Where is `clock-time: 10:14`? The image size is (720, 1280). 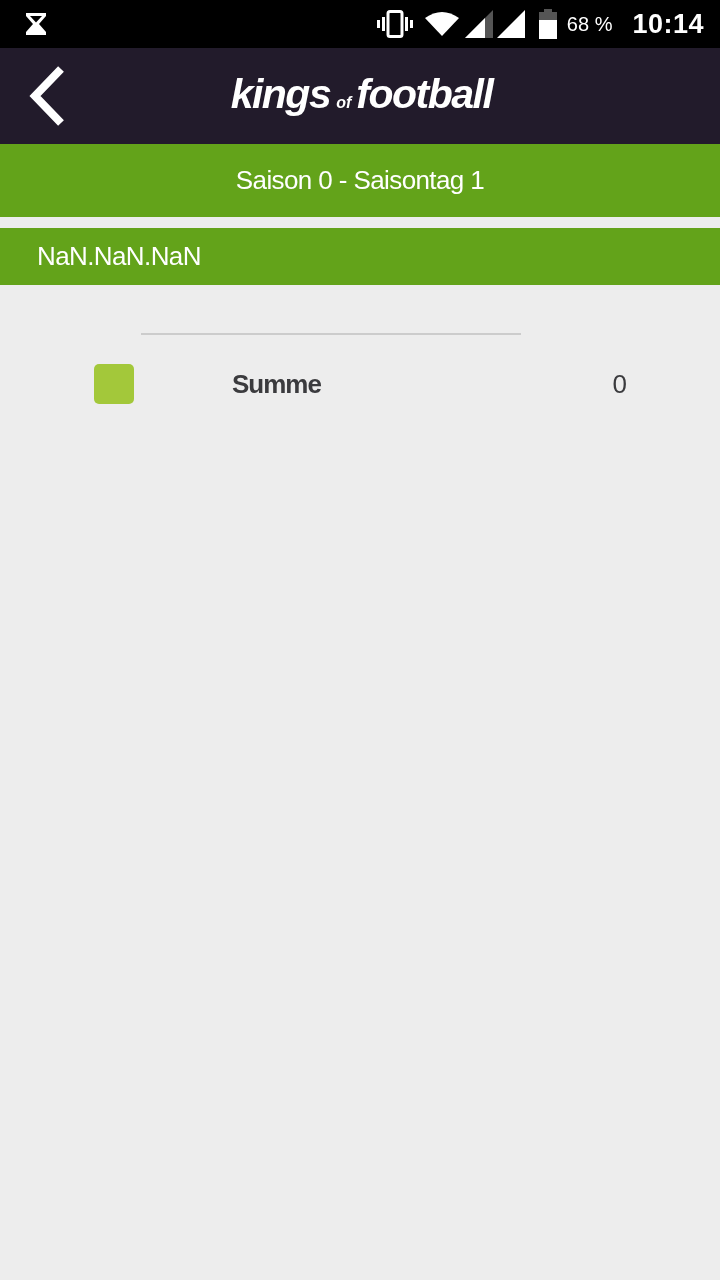 clock-time: 10:14 is located at coordinates (668, 24).